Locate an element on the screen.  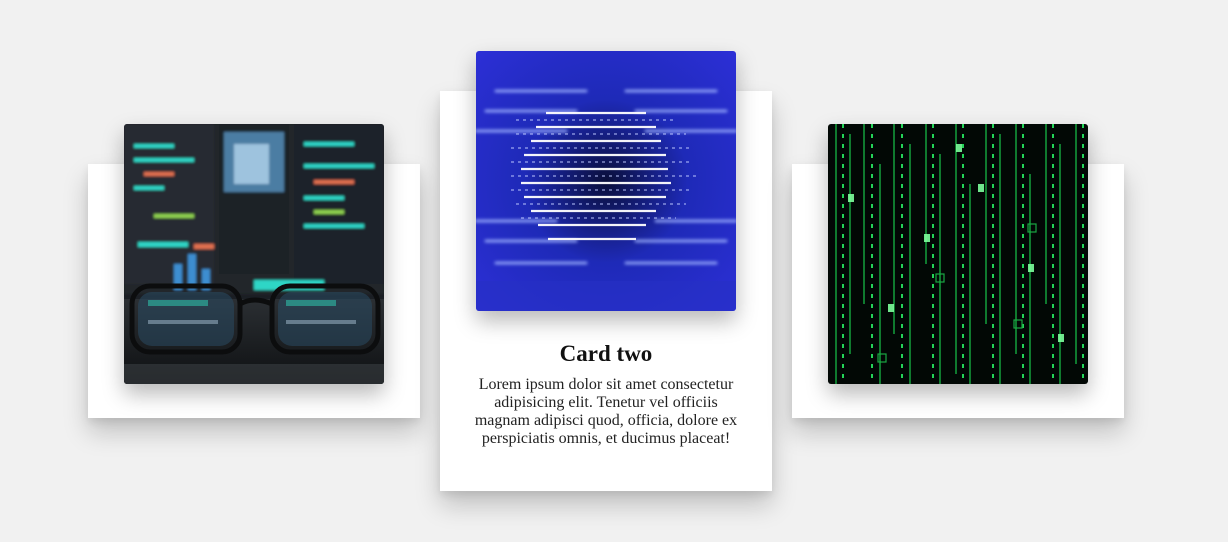
card-three is located at coordinates (958, 271).